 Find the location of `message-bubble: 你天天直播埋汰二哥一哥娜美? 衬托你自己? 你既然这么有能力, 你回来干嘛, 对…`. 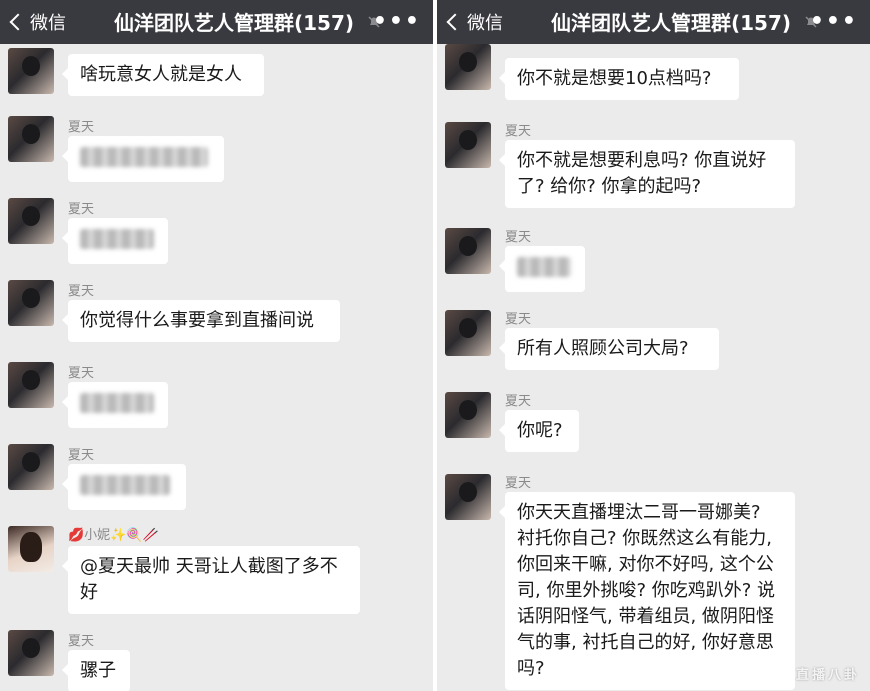

message-bubble: 你天天直播埋汰二哥一哥娜美? 衬托你自己? 你既然这么有能力, 你回来干嘛, 对… is located at coordinates (647, 591).